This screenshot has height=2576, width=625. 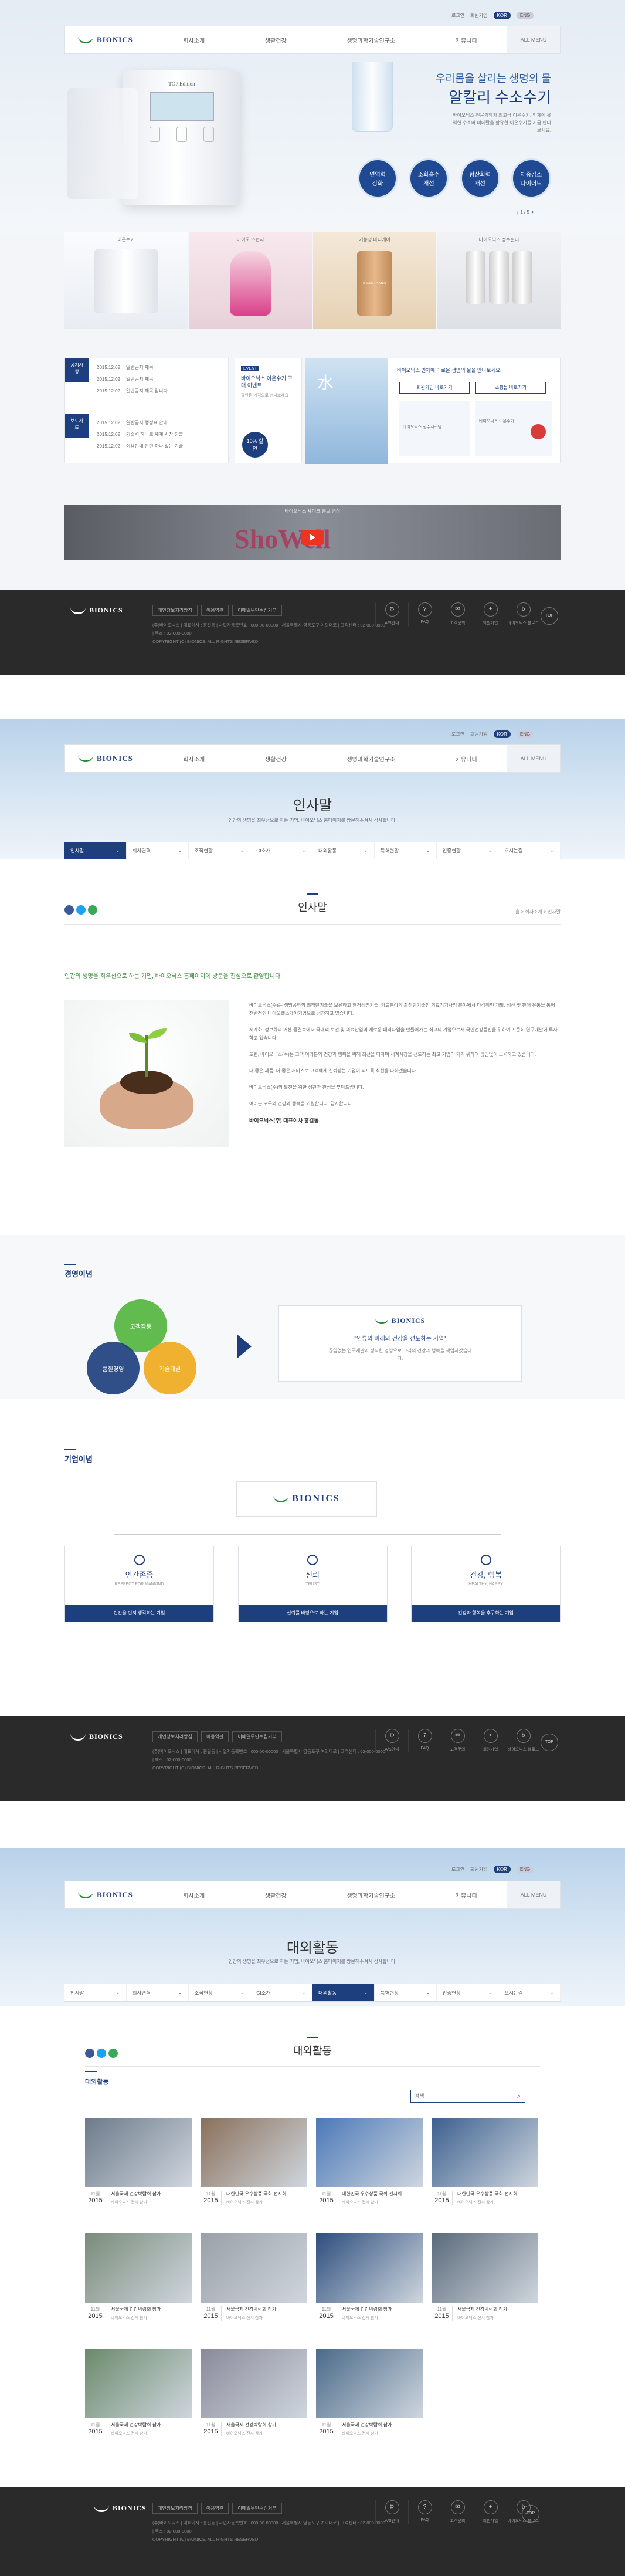 What do you see at coordinates (525, 15) in the screenshot?
I see `lang-eng: ENG` at bounding box center [525, 15].